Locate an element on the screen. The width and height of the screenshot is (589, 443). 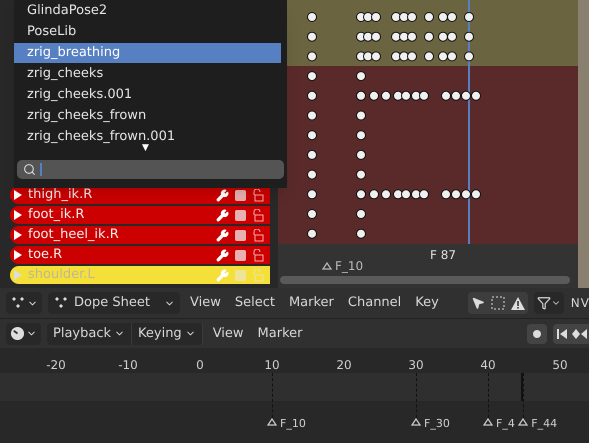
filter-button is located at coordinates (549, 303).